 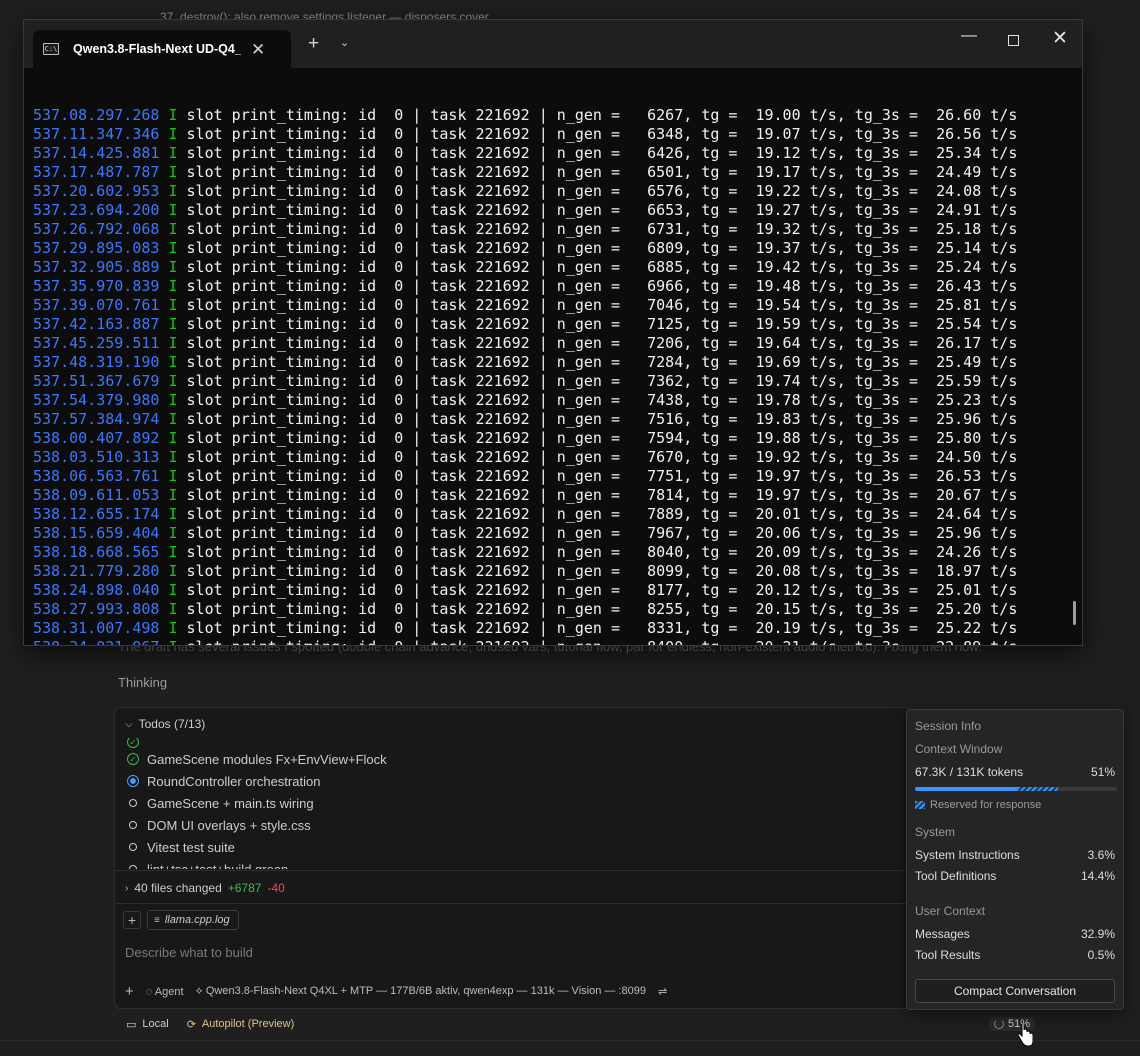 I want to click on check-circle-icon: ✓, so click(x=133, y=743).